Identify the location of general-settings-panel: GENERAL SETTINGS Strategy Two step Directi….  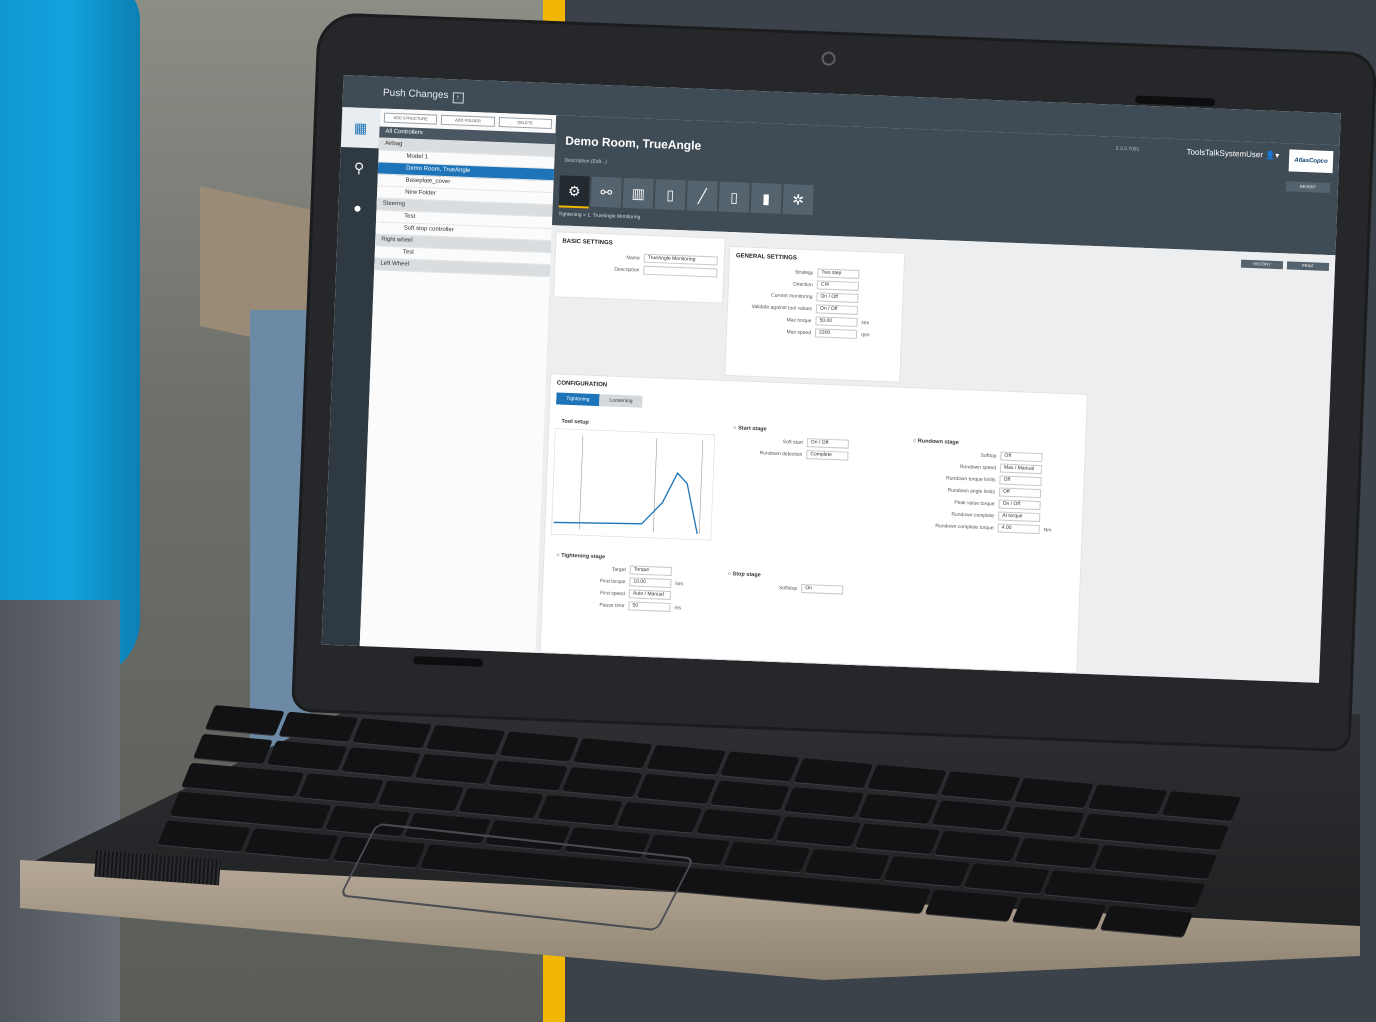
(815, 314).